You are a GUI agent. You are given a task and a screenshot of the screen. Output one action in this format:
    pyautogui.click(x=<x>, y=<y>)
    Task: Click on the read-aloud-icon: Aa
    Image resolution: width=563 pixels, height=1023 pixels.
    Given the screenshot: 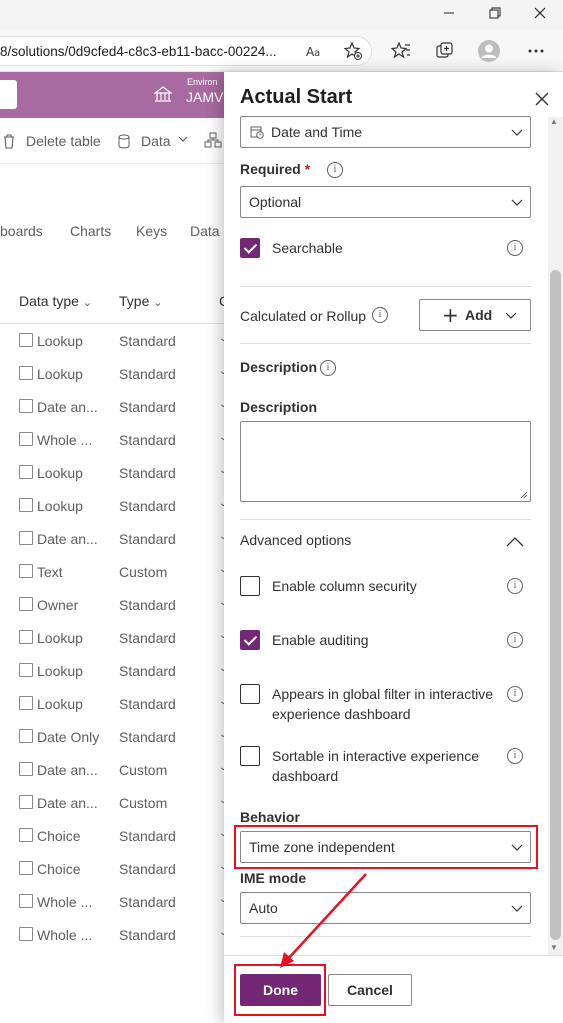 What is the action you would take?
    pyautogui.click(x=315, y=51)
    